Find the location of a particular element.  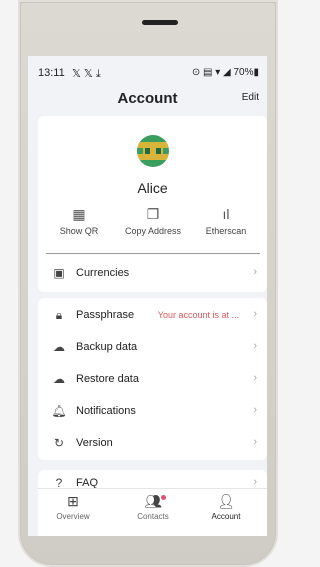

notification-badge is located at coordinates (163, 497).